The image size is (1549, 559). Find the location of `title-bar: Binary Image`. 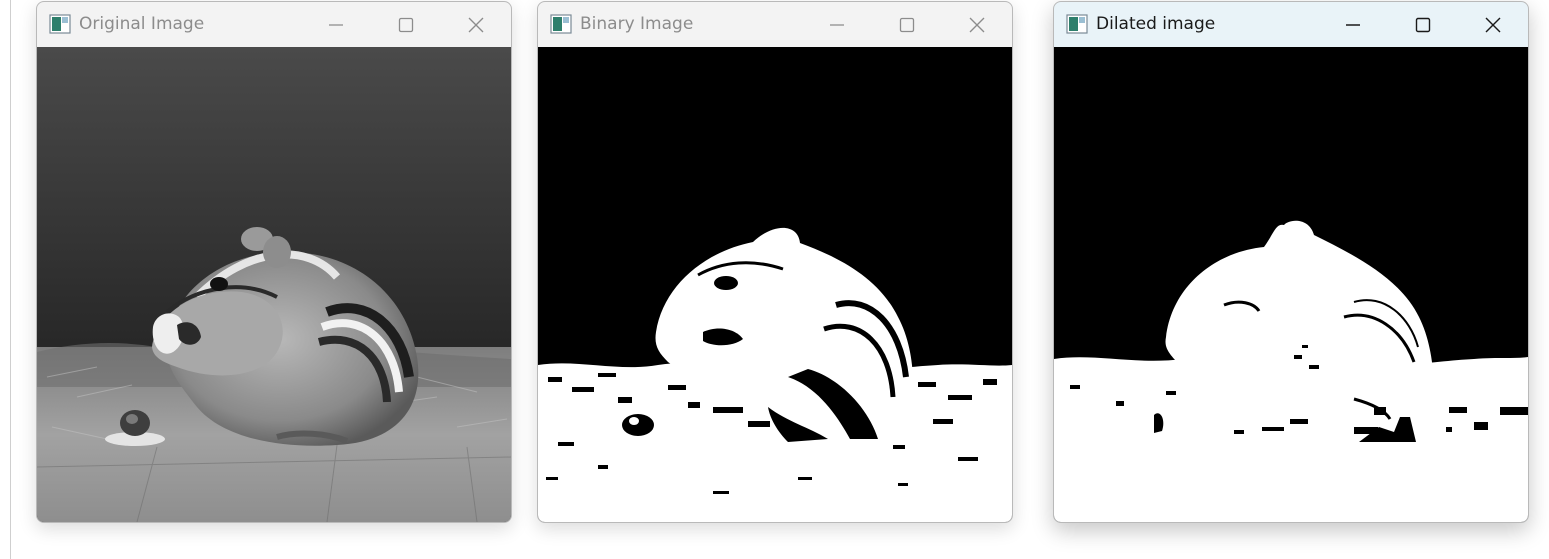

title-bar: Binary Image is located at coordinates (775, 24).